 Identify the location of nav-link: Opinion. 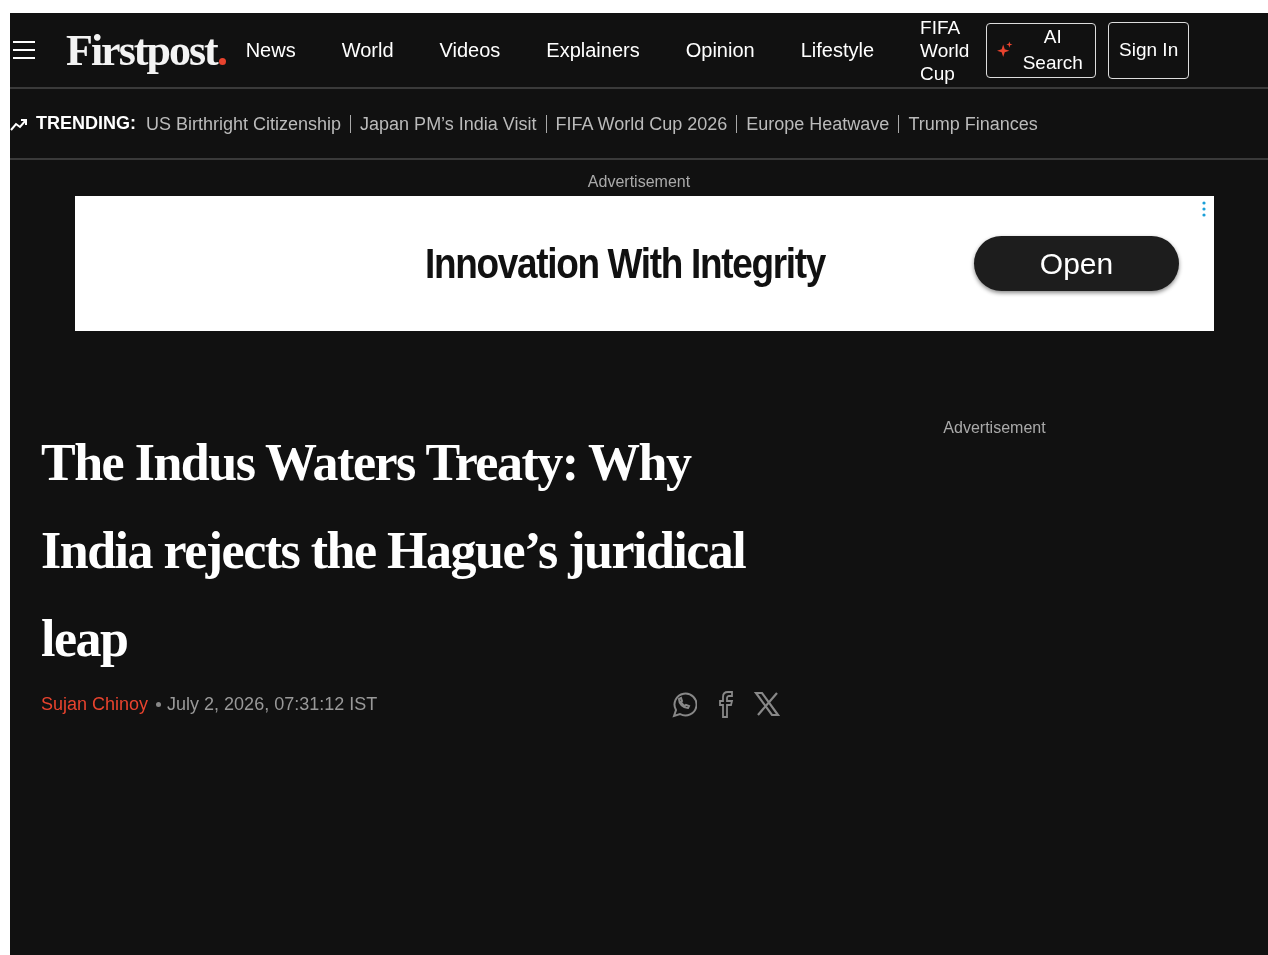
(720, 50).